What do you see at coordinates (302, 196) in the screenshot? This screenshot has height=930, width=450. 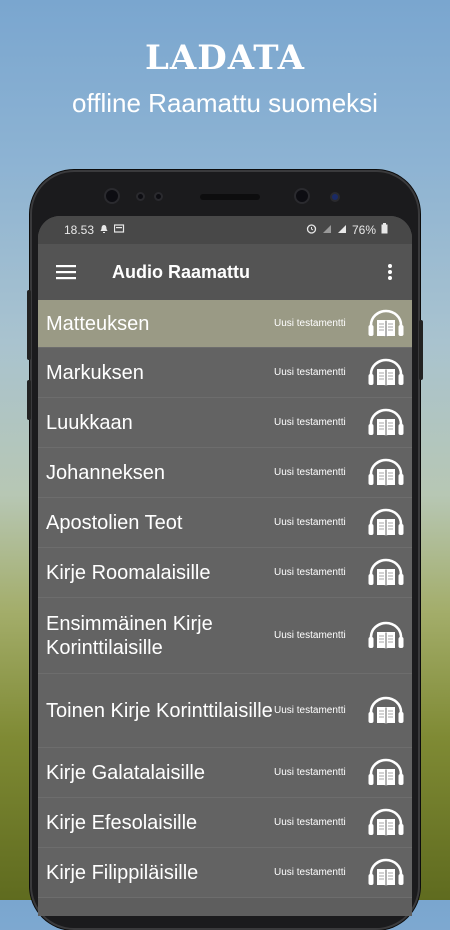 I see `iris-scanner` at bounding box center [302, 196].